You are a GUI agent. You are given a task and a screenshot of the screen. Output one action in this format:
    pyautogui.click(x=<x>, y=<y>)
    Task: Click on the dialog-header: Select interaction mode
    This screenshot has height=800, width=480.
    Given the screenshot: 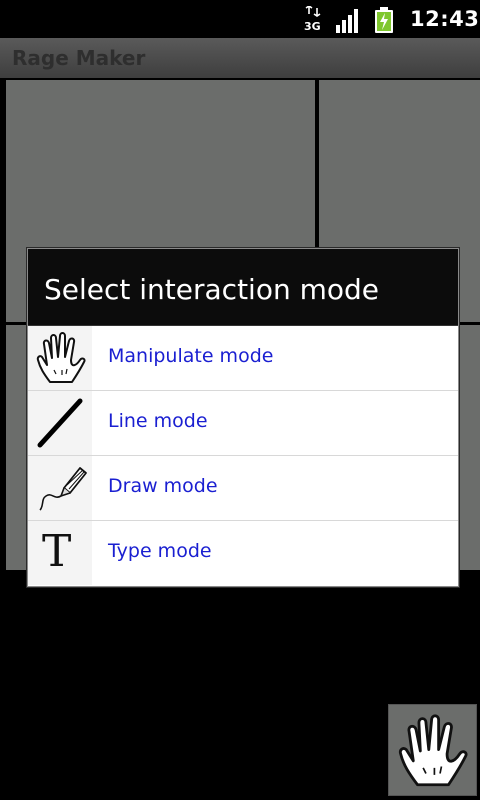 What is the action you would take?
    pyautogui.click(x=243, y=287)
    